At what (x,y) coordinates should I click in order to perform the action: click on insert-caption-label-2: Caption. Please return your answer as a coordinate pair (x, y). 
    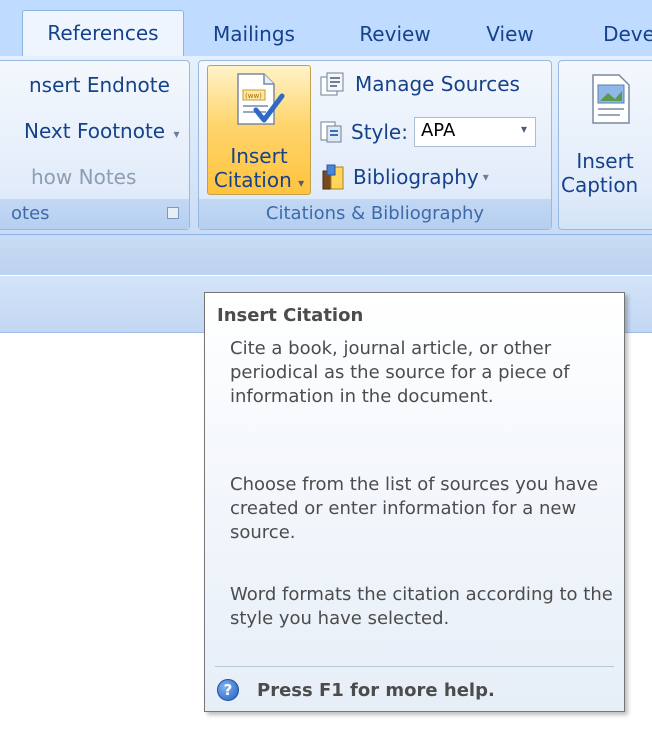
    Looking at the image, I should click on (600, 185).